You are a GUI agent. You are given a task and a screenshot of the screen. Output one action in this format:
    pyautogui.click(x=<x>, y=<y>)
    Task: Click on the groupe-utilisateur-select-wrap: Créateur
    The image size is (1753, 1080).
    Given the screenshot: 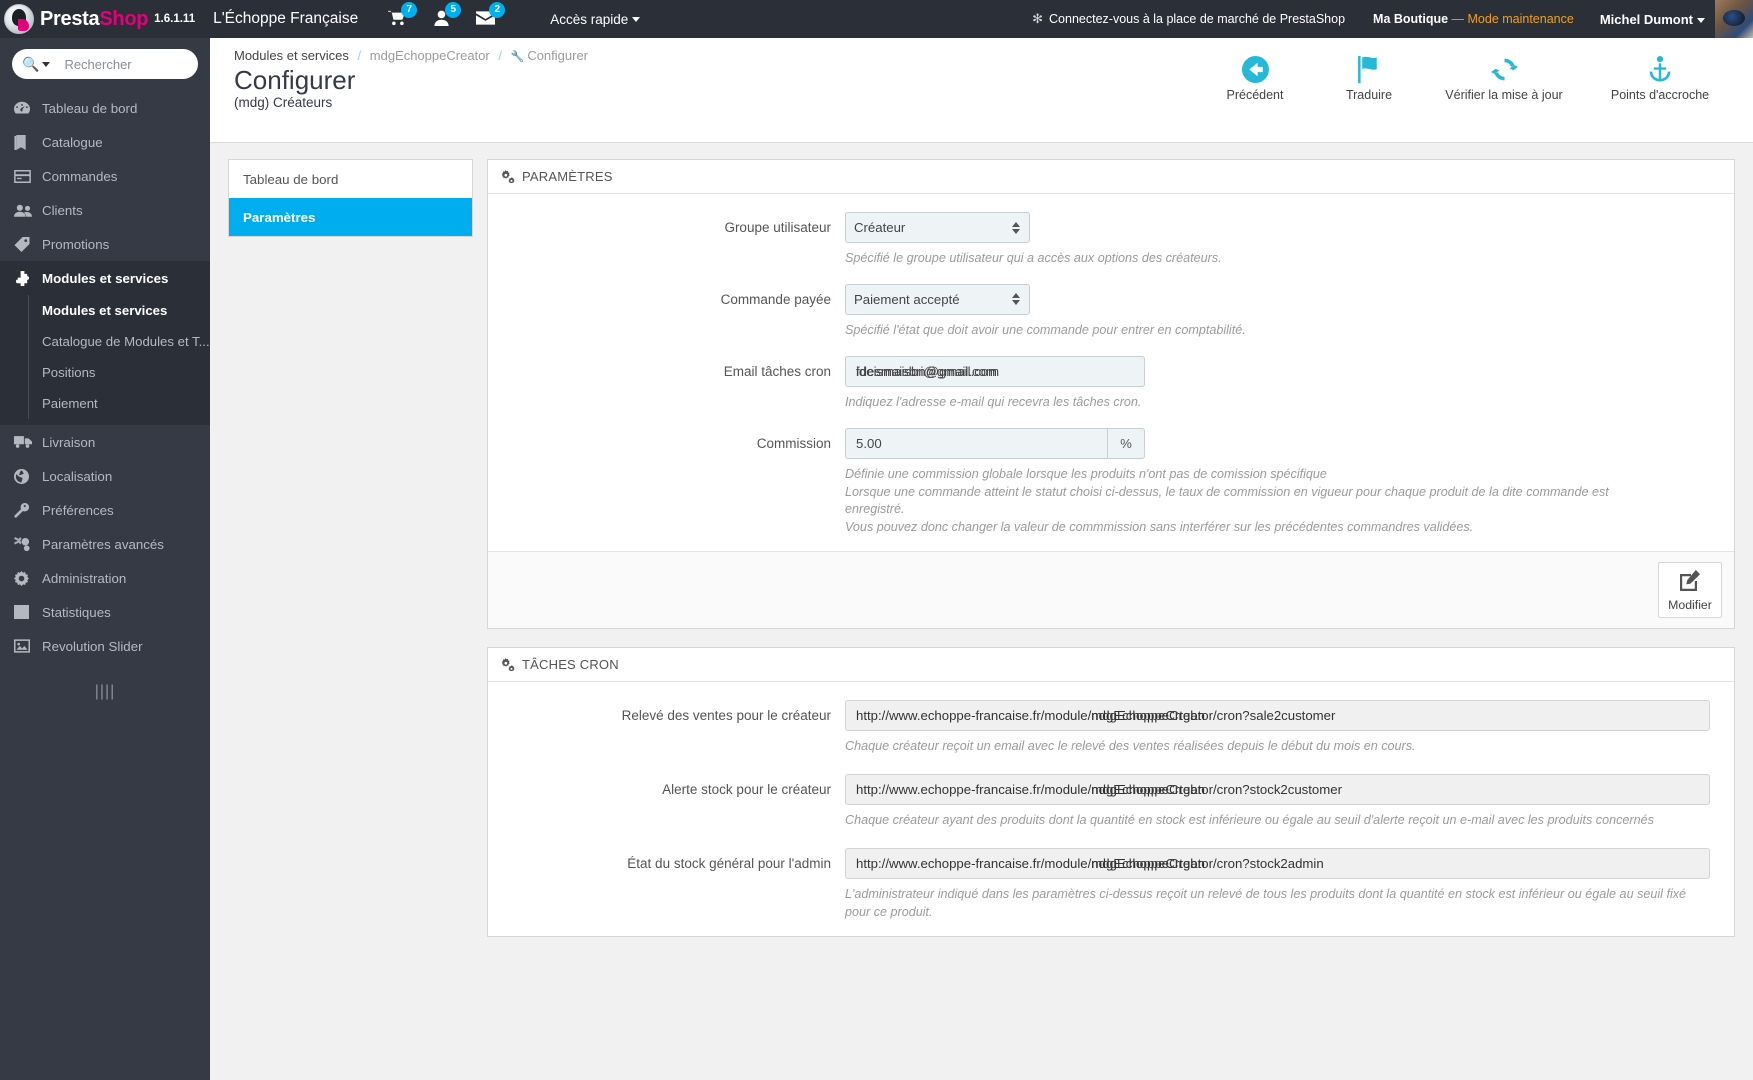 What is the action you would take?
    pyautogui.click(x=937, y=227)
    